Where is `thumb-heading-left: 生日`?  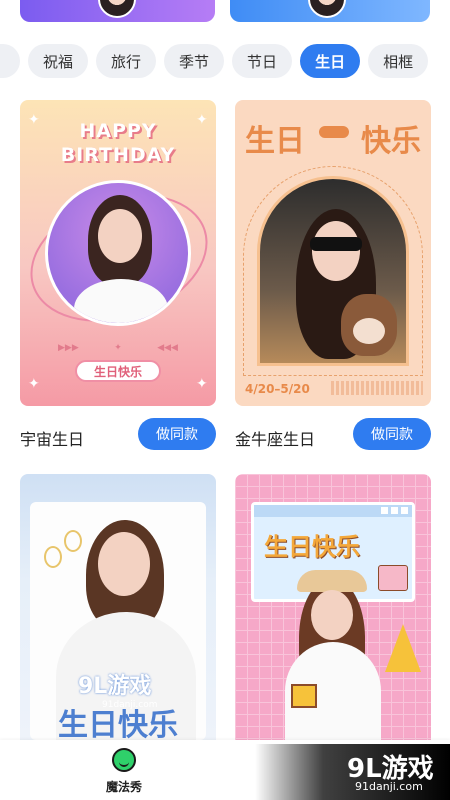 thumb-heading-left: 生日 is located at coordinates (275, 141).